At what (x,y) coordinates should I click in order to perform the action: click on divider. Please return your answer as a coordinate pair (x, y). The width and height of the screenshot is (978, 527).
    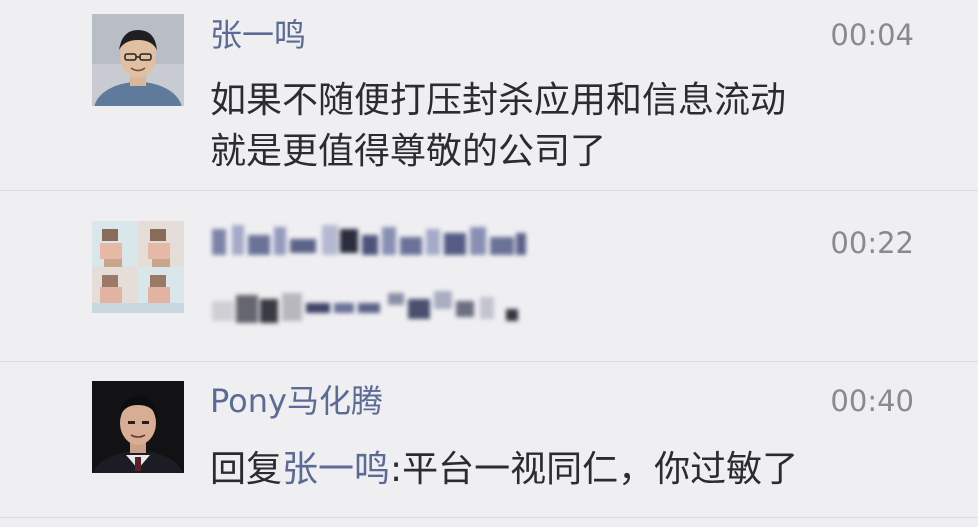
    Looking at the image, I should click on (489, 517).